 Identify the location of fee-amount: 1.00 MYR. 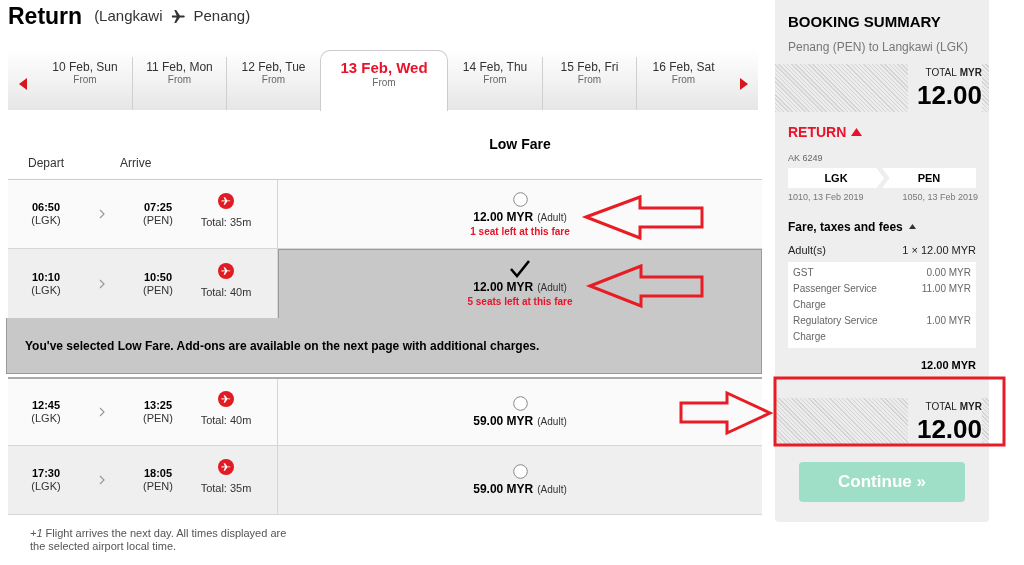
(948, 321).